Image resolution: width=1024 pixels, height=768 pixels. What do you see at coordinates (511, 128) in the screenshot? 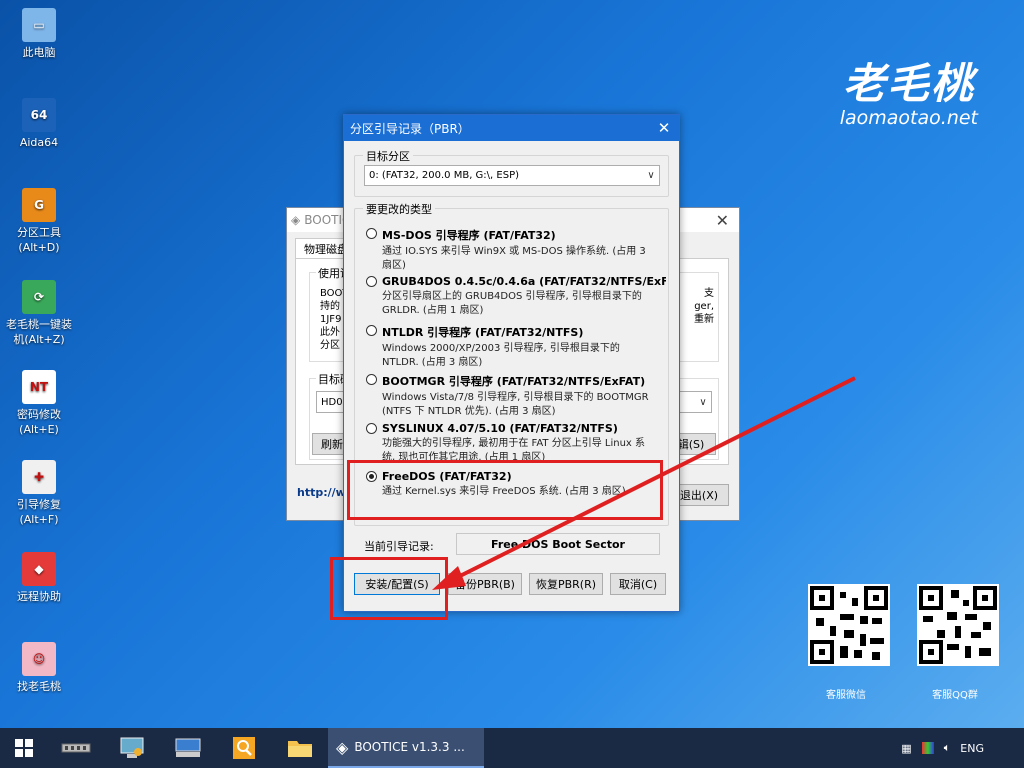
I see `pbr-dialog-titlebar: 分区引导记录（PBR） ✕` at bounding box center [511, 128].